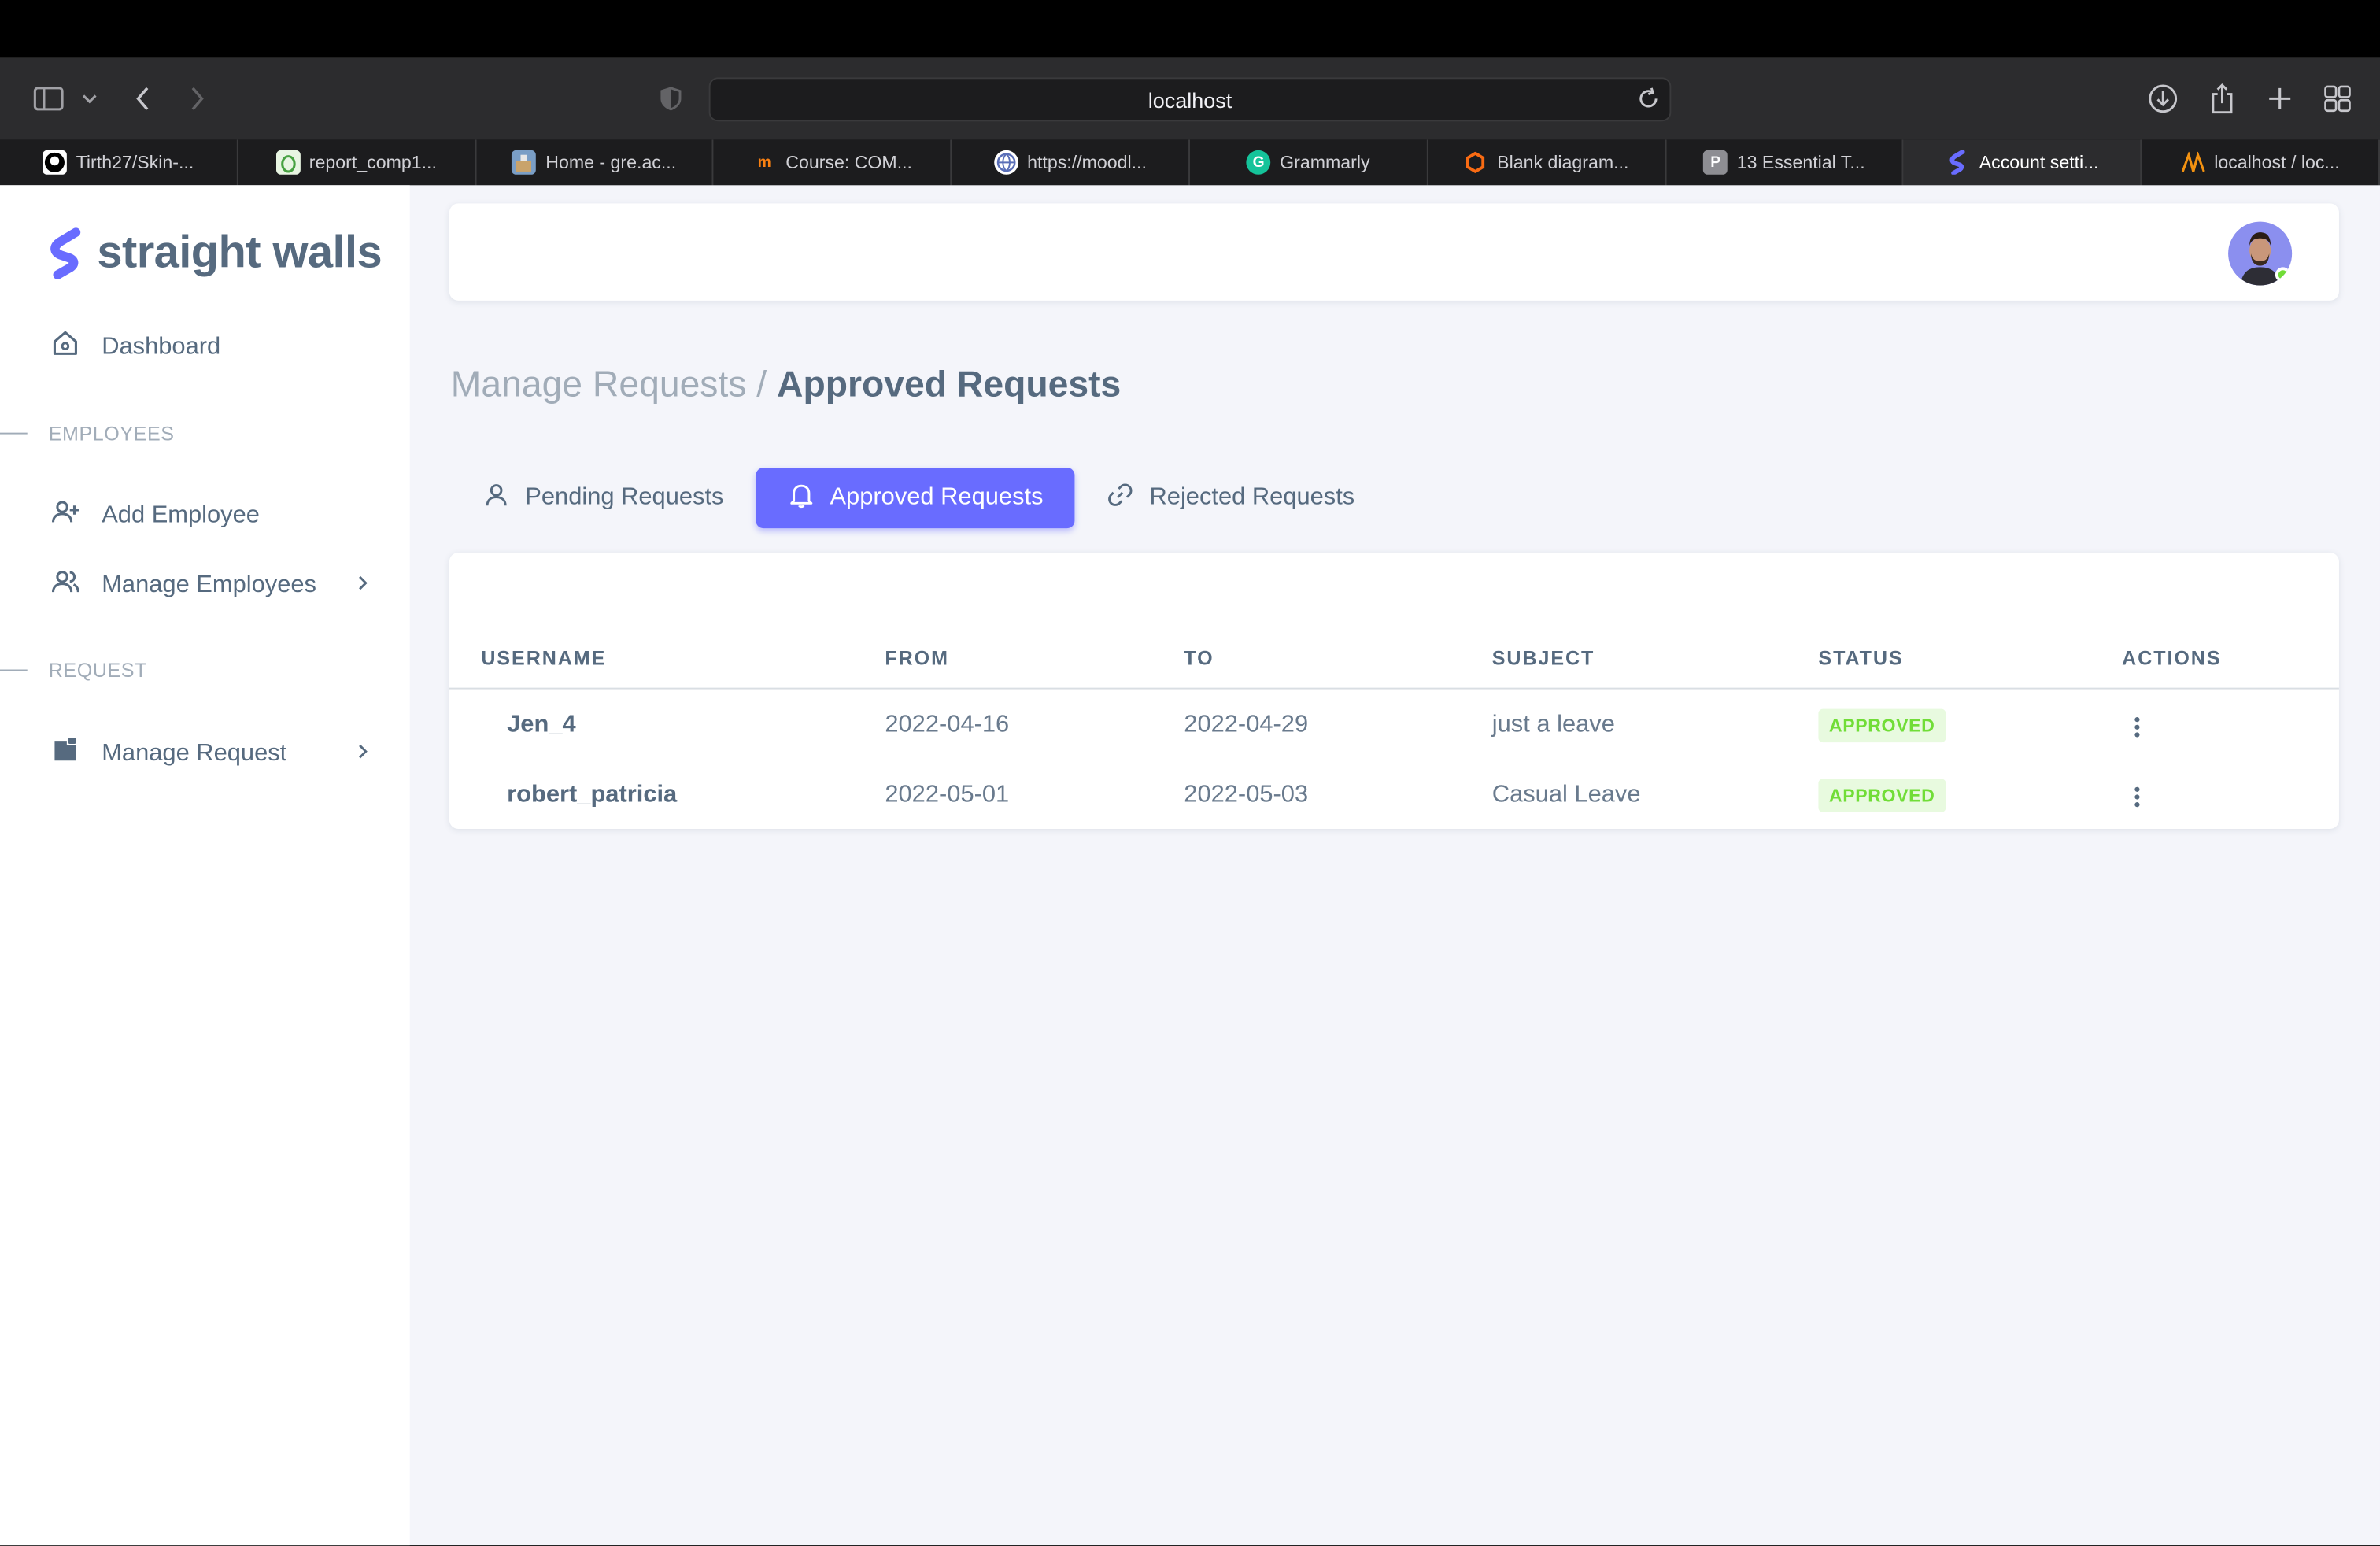  Describe the element at coordinates (288, 163) in the screenshot. I see `overleaf-icon` at that location.